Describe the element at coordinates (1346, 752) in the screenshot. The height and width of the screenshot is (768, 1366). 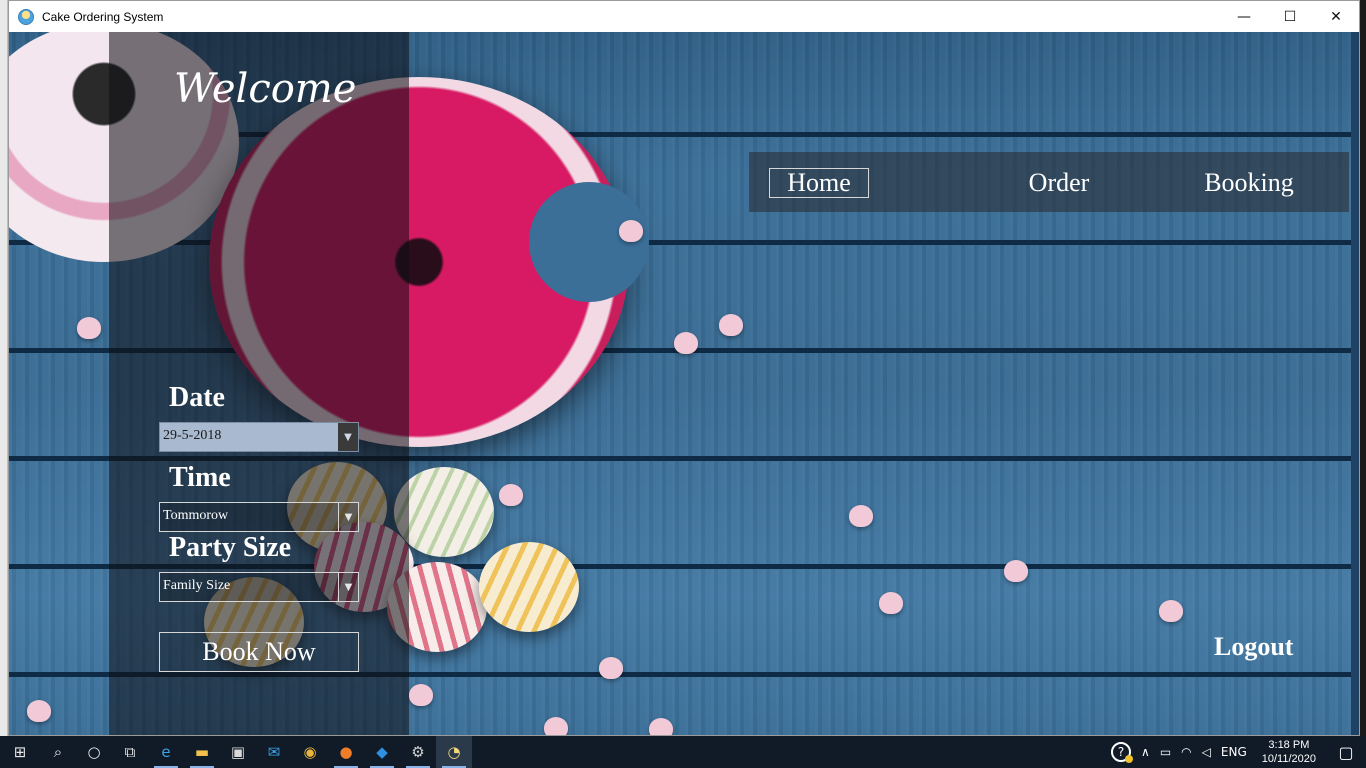
I see `notifications-icon: ▢` at that location.